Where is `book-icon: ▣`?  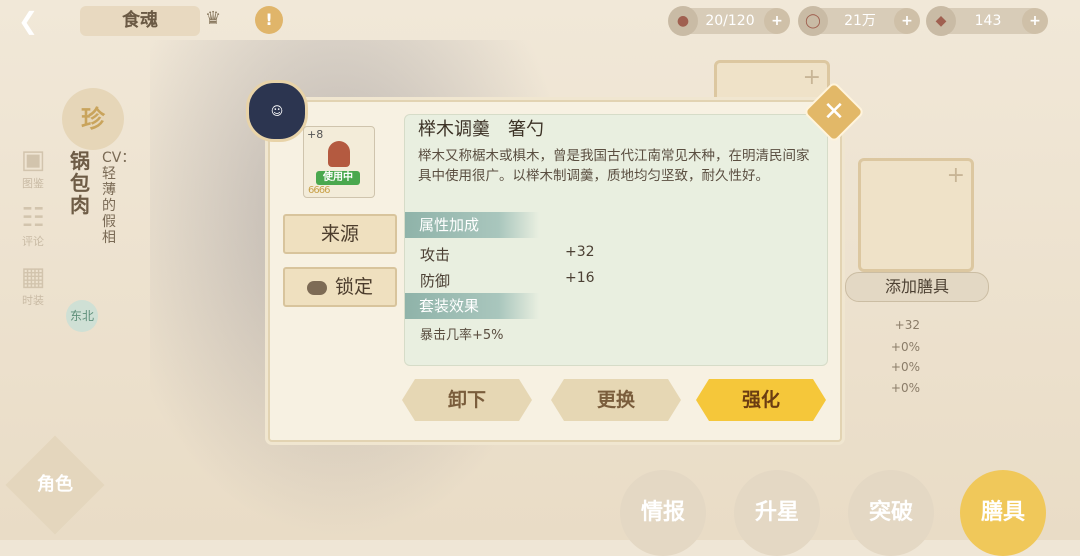
book-icon: ▣ is located at coordinates (33, 160).